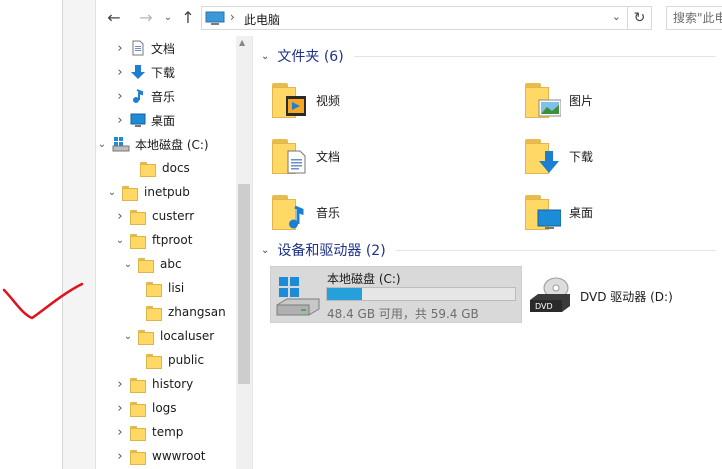  What do you see at coordinates (168, 18) in the screenshot?
I see `recent-locations-button: ⌄` at bounding box center [168, 18].